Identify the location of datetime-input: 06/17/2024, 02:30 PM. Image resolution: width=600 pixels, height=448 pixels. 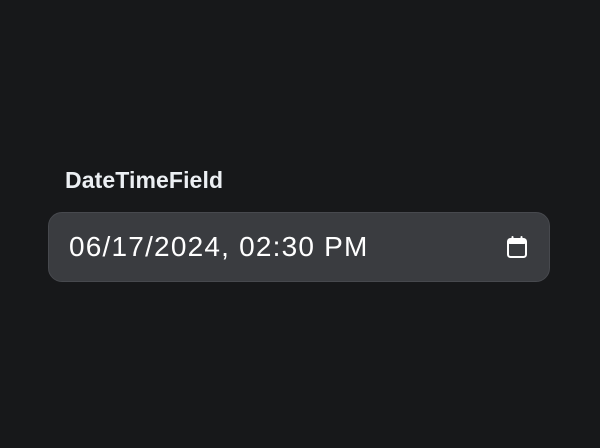
(299, 247).